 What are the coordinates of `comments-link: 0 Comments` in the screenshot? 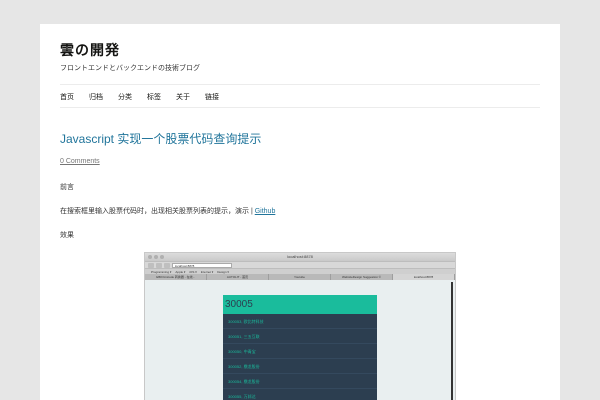 It's located at (80, 161).